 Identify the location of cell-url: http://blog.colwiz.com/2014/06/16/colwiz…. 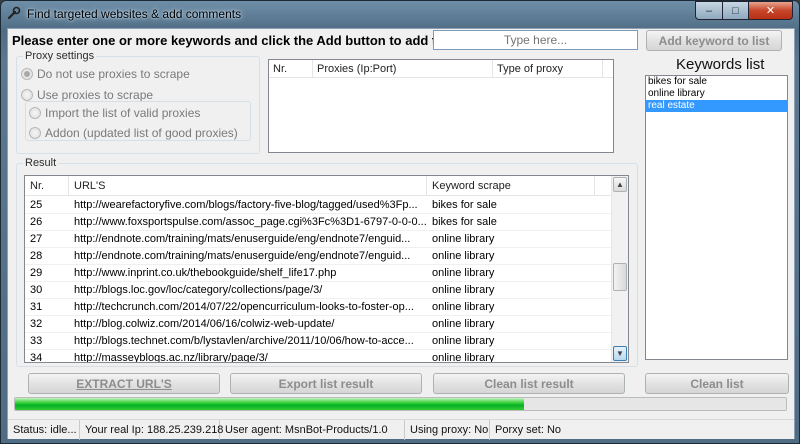
(204, 324).